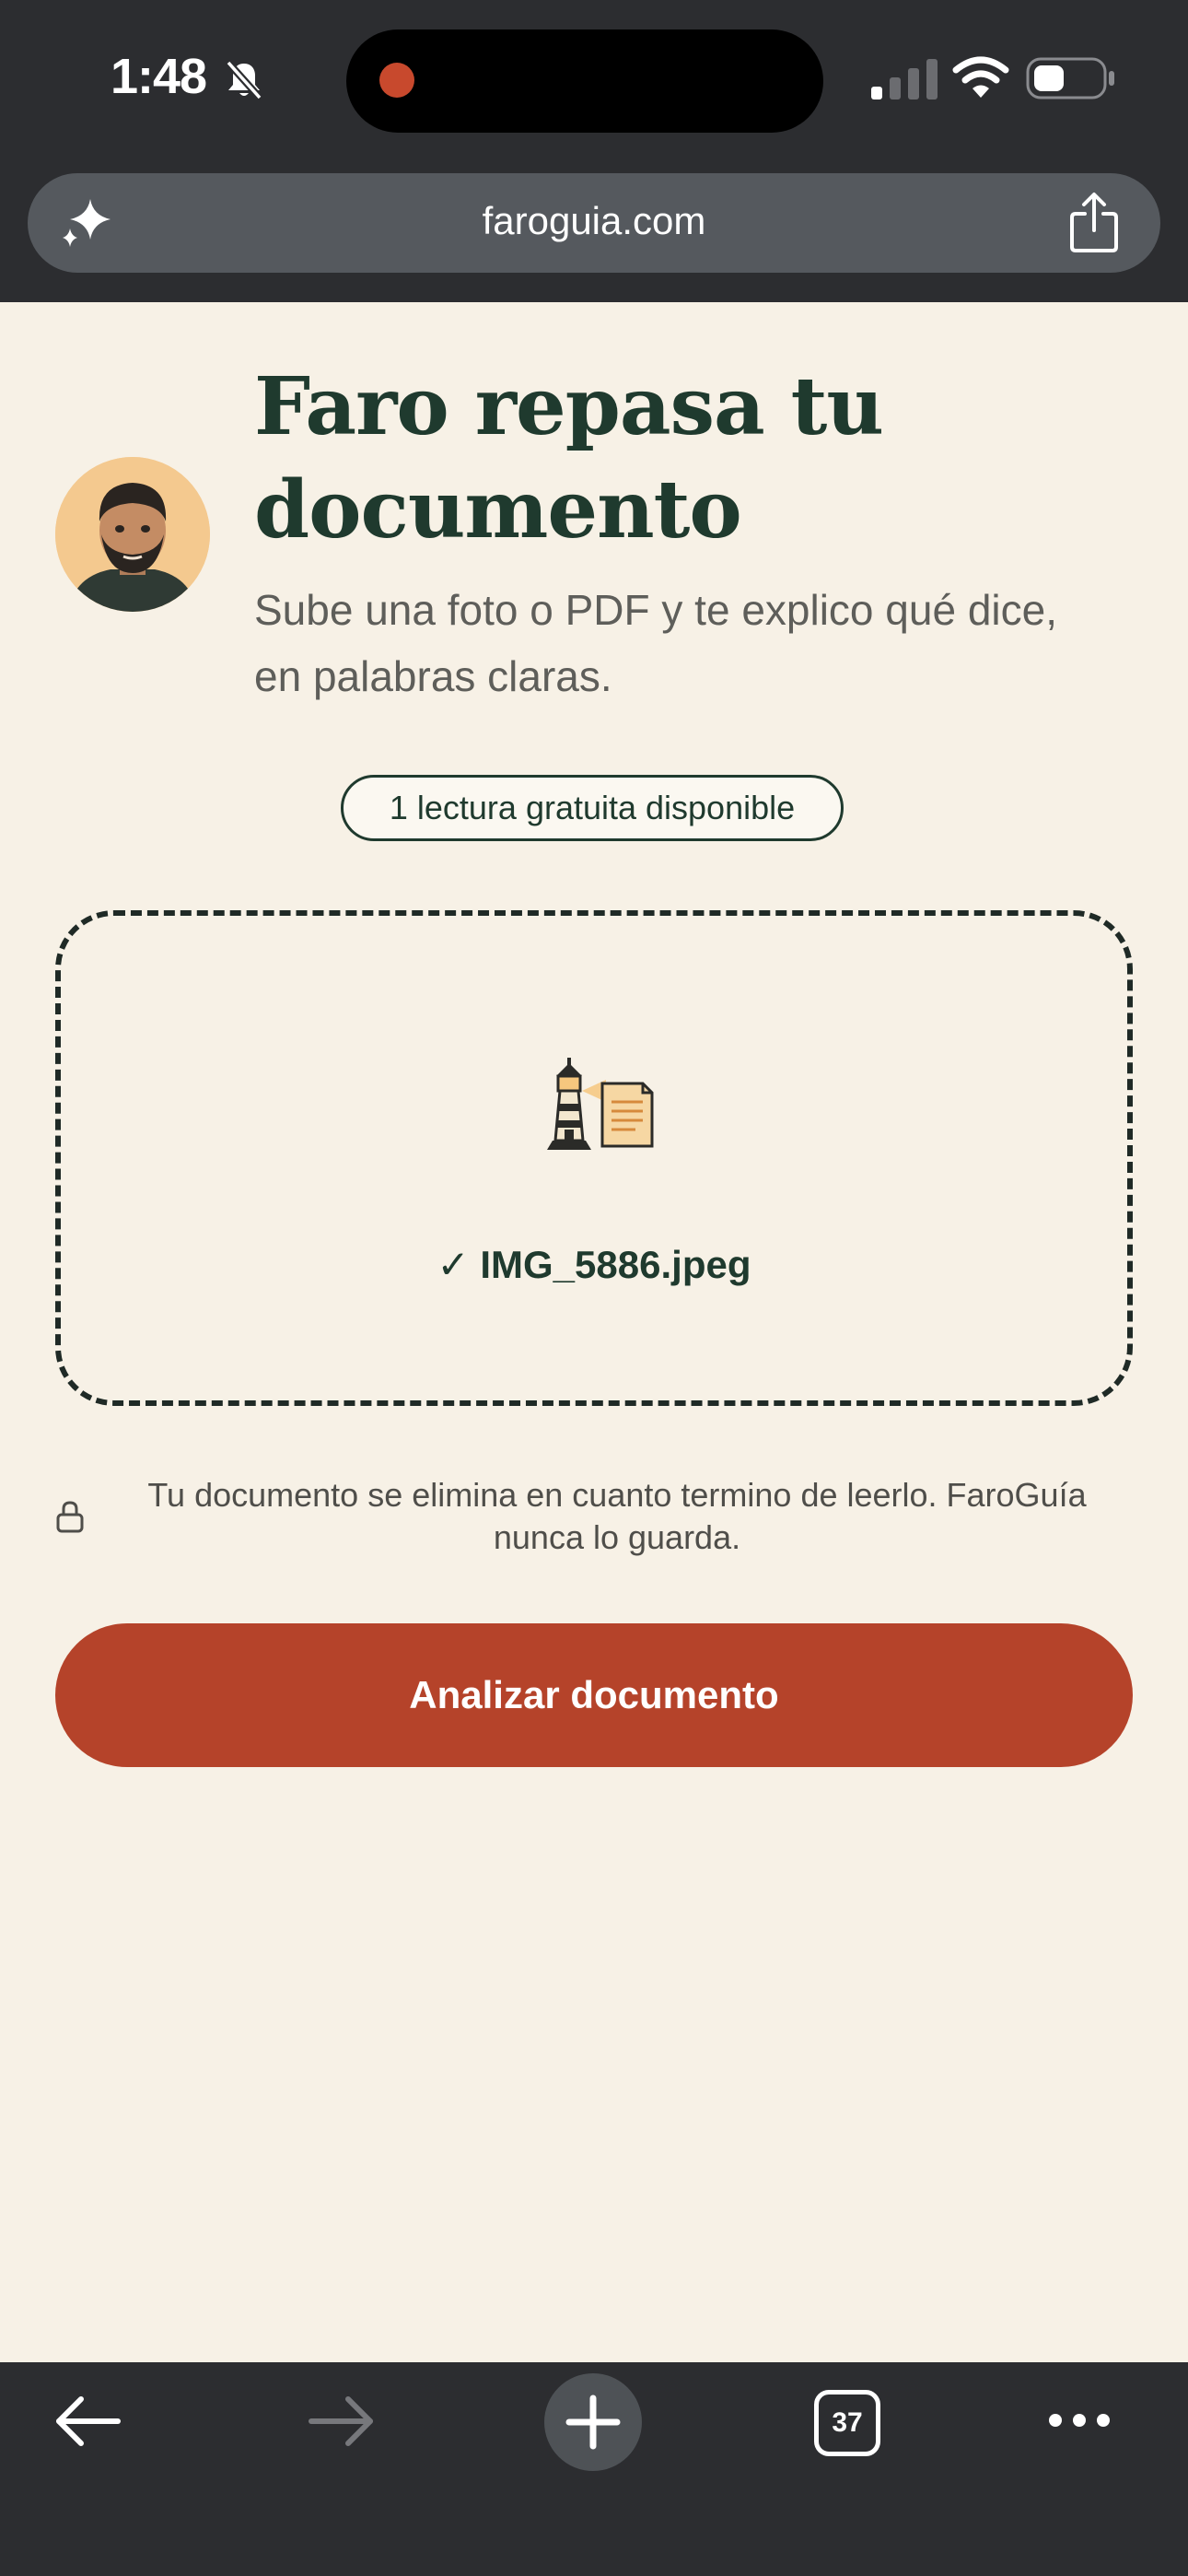 Image resolution: width=1188 pixels, height=2576 pixels. What do you see at coordinates (584, 81) in the screenshot?
I see `dynamic-island` at bounding box center [584, 81].